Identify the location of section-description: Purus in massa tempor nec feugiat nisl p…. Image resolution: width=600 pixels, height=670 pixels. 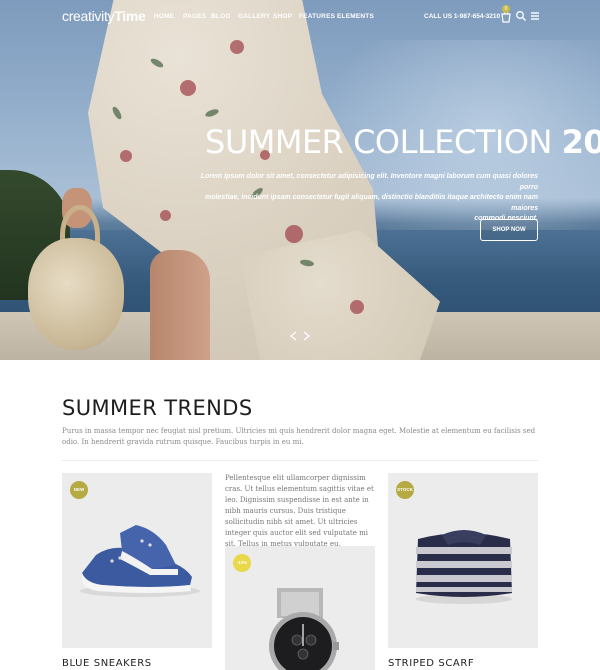
(299, 436).